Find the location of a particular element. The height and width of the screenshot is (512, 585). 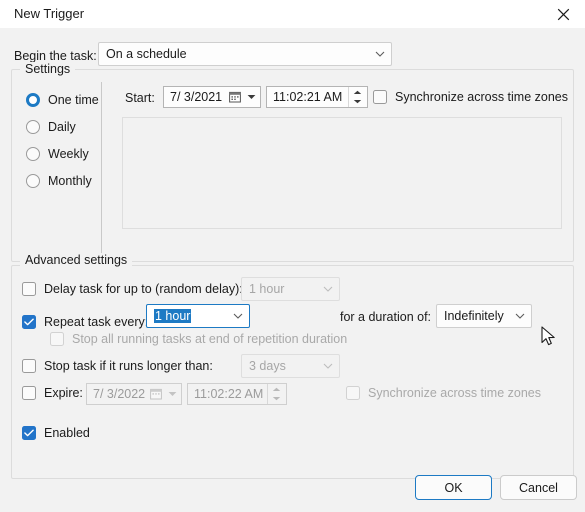

repeat-task-combobox: 1 hour is located at coordinates (198, 316).